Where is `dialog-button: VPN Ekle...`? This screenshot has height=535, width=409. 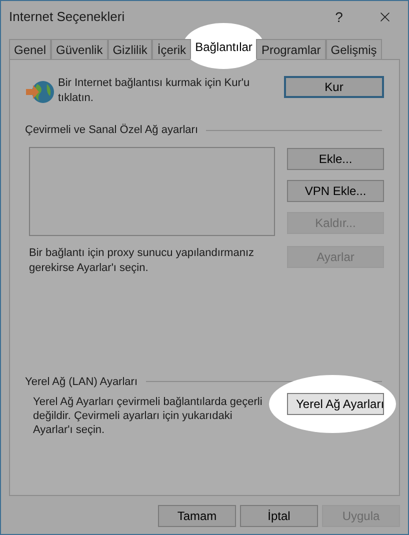
dialog-button: VPN Ekle... is located at coordinates (335, 191).